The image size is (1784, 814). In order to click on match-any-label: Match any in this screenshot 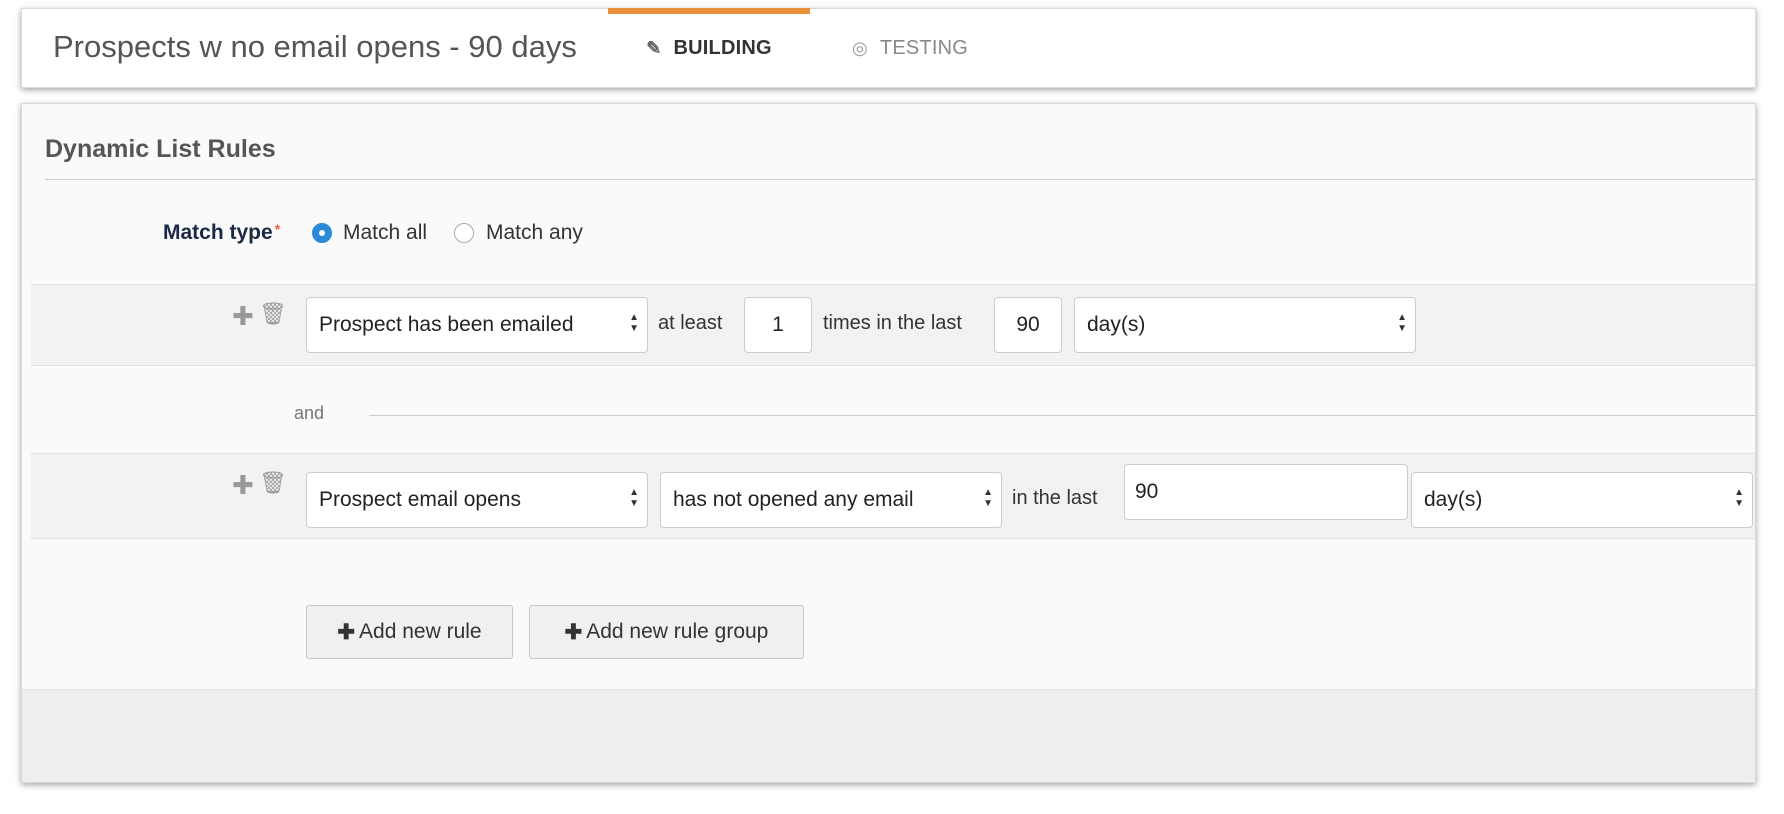, I will do `click(534, 233)`.